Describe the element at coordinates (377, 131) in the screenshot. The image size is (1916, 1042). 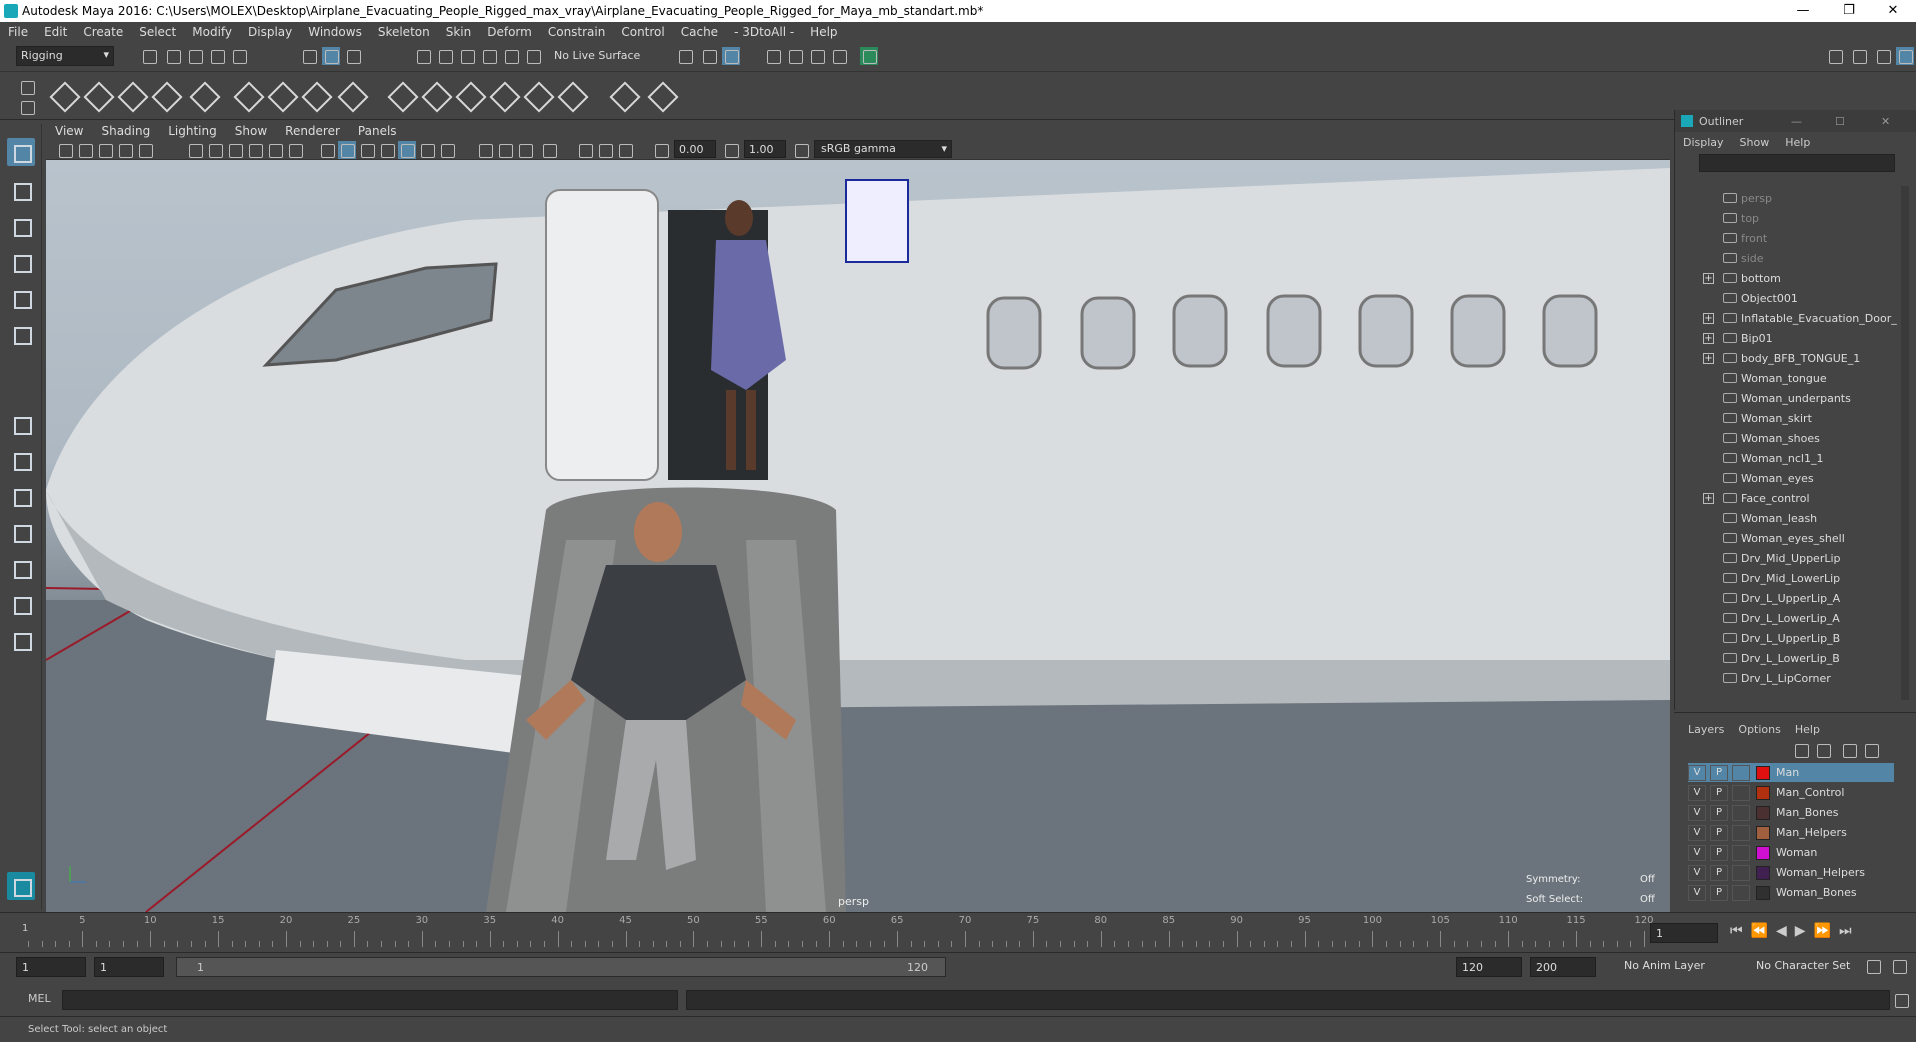
I see `viewport-menu-panels: Panels` at that location.